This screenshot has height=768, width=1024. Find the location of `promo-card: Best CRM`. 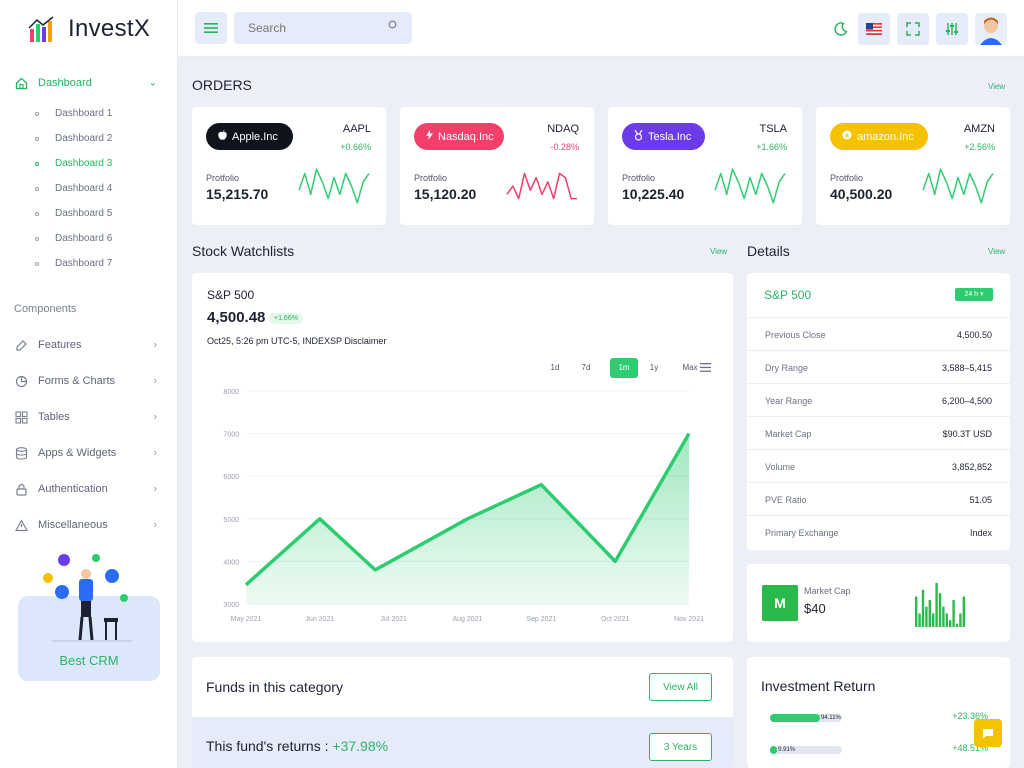

promo-card: Best CRM is located at coordinates (89, 610).